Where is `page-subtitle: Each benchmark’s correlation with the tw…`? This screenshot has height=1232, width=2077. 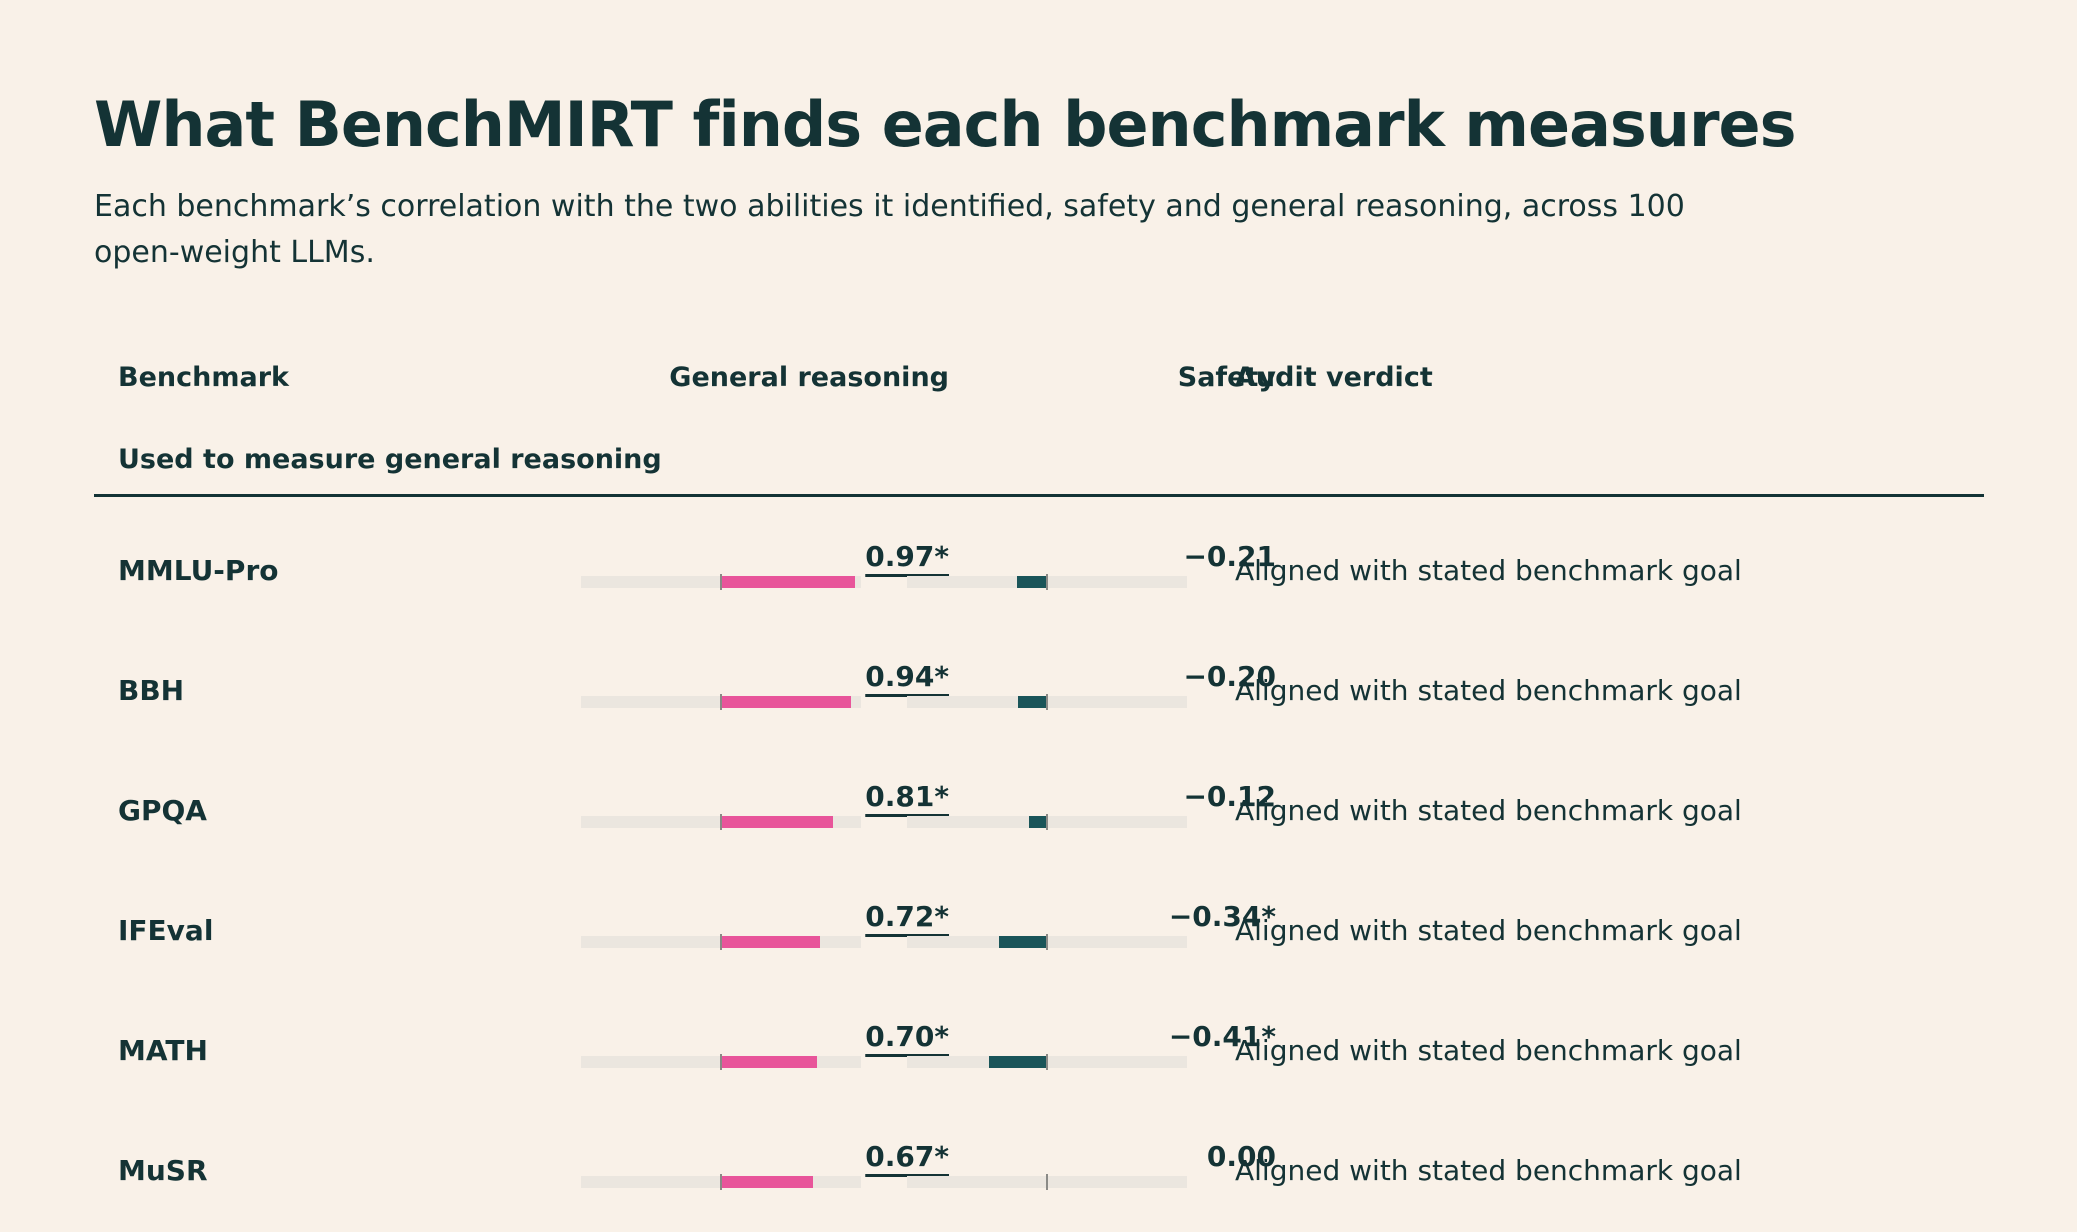 page-subtitle: Each benchmark’s correlation with the tw… is located at coordinates (889, 229).